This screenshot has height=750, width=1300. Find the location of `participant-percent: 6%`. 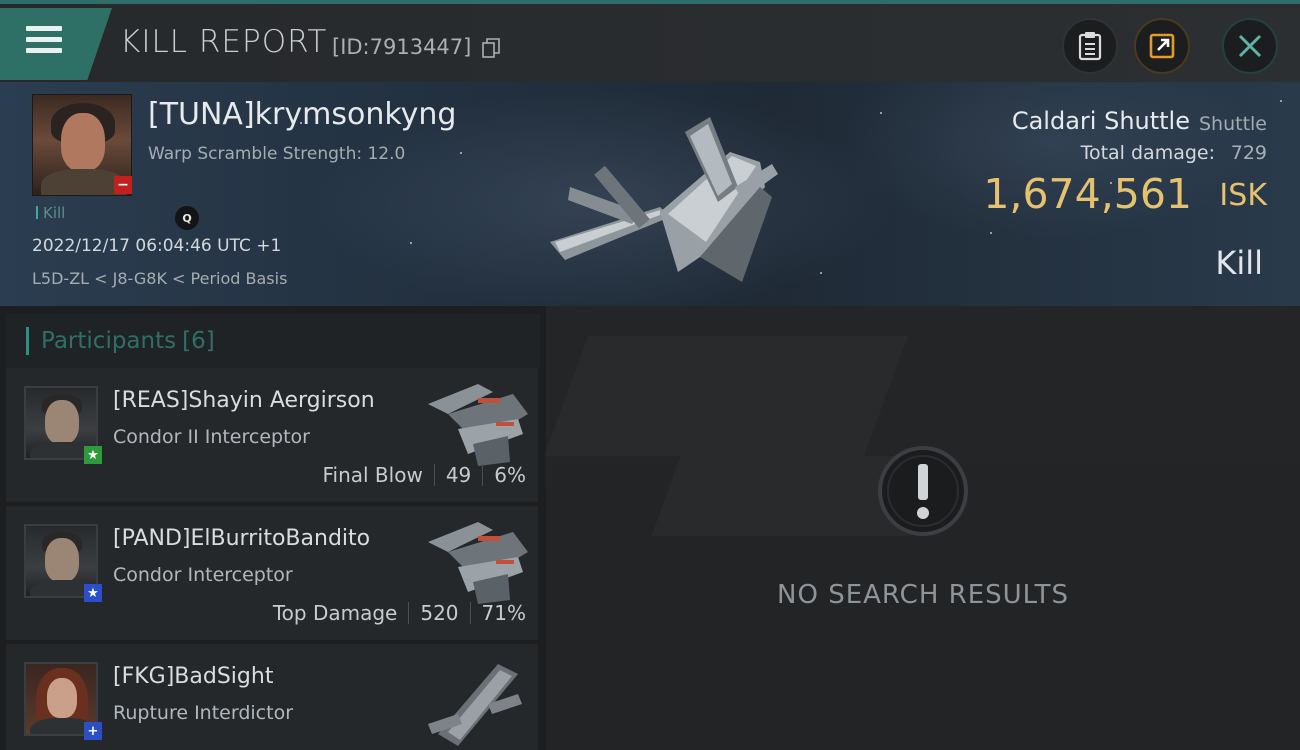

participant-percent: 6% is located at coordinates (510, 475).